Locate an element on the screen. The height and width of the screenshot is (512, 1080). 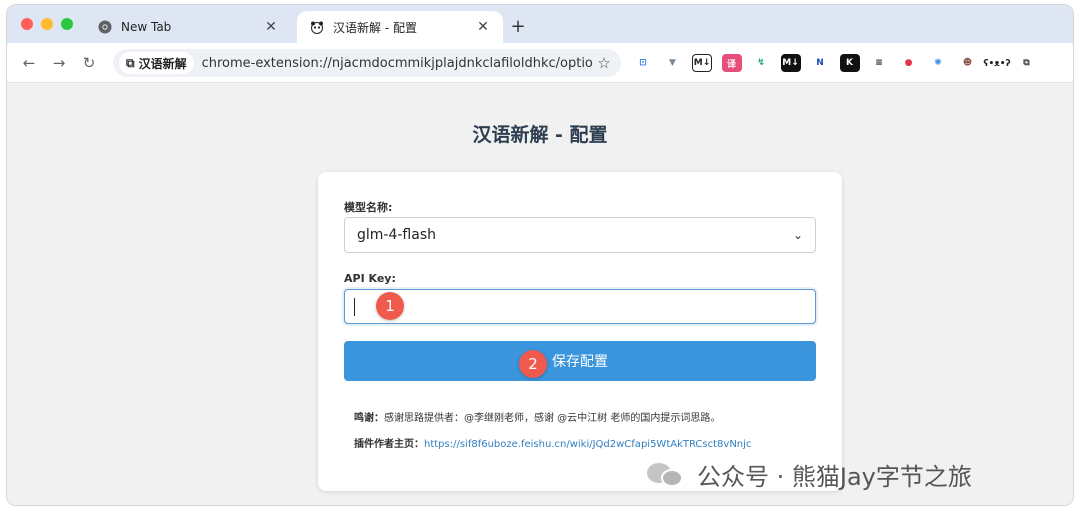
translate-icon: 译 is located at coordinates (731, 63).